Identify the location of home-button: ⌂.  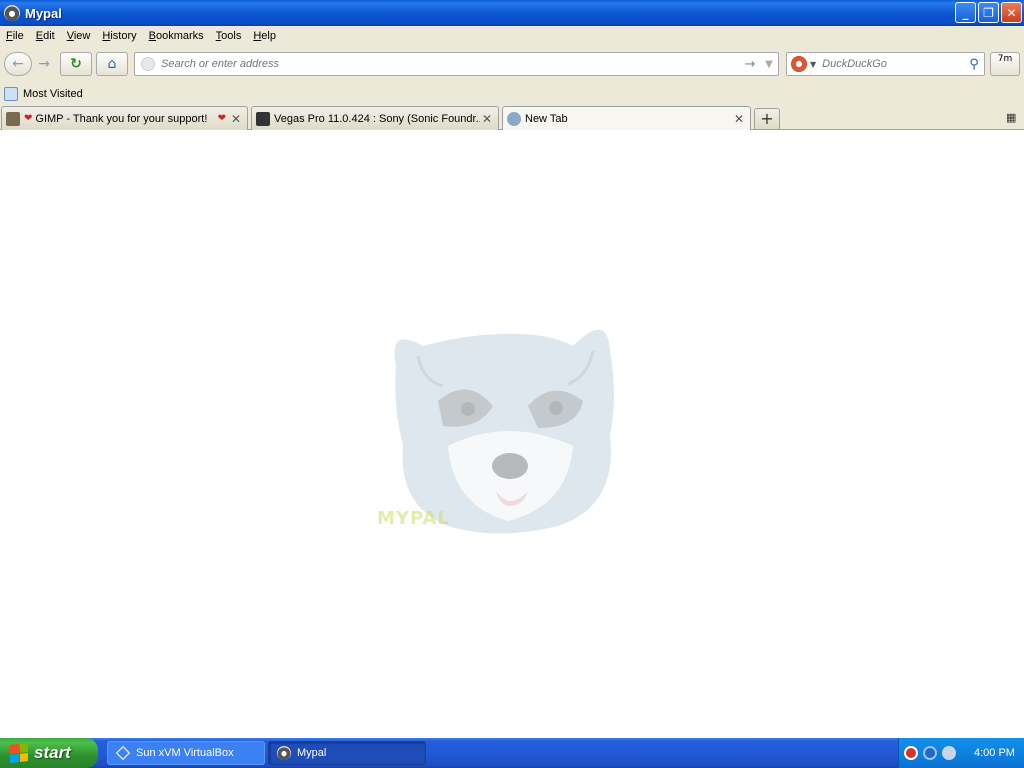
(112, 64).